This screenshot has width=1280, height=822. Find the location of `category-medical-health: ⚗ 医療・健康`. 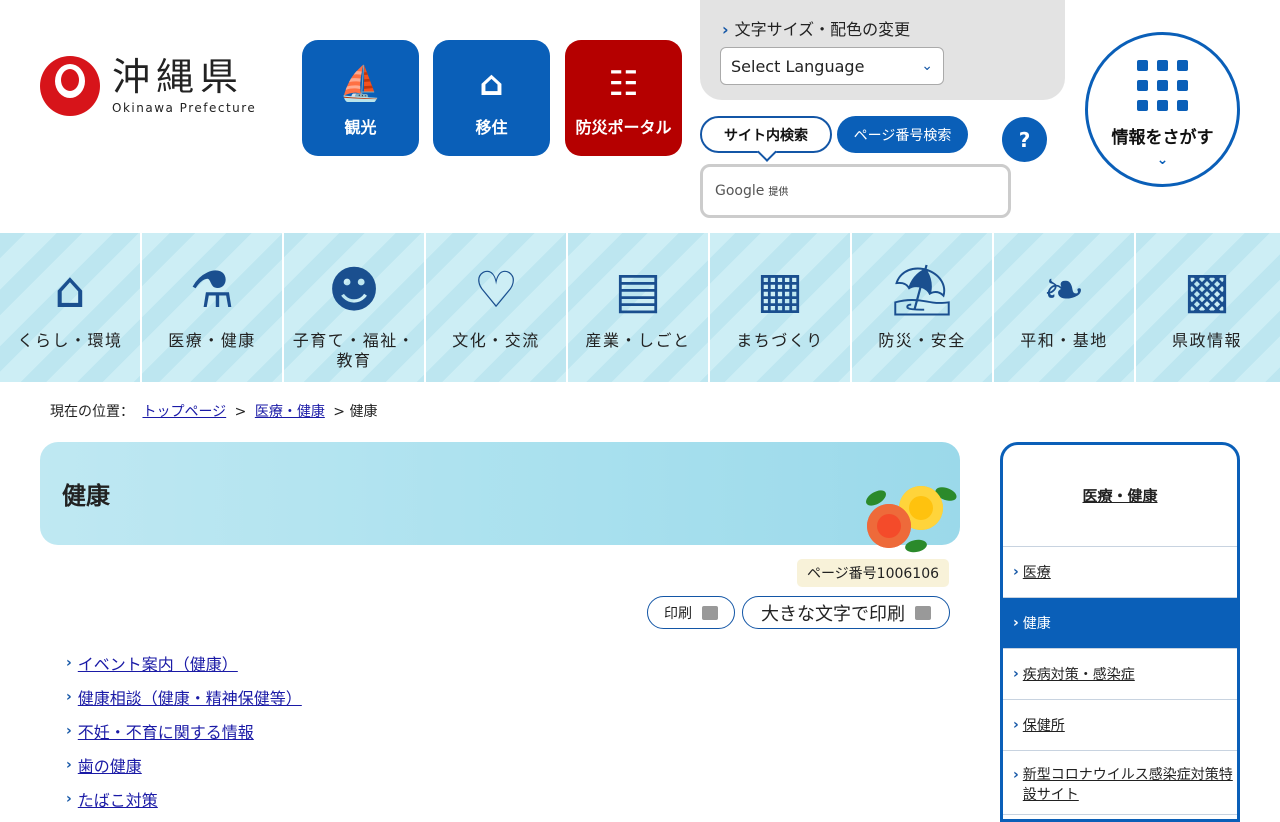

category-medical-health: ⚗ 医療・健康 is located at coordinates (213, 307).